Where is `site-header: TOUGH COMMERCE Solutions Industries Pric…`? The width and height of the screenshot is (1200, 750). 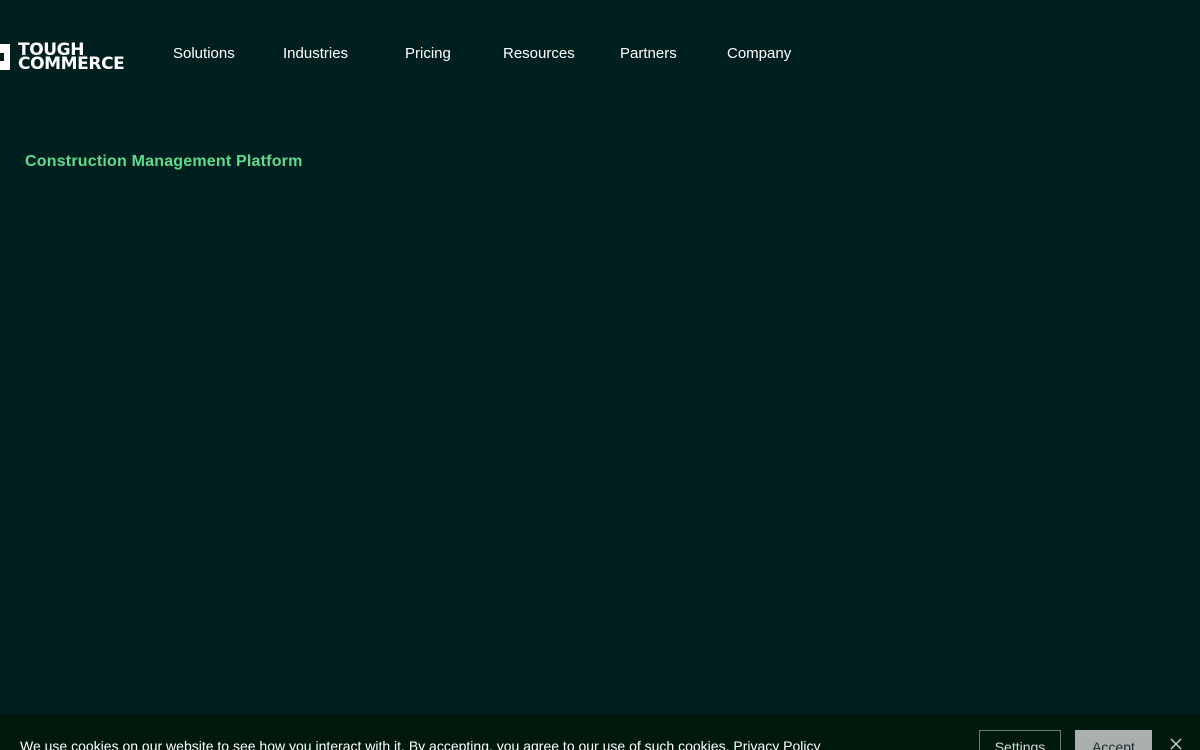
site-header: TOUGH COMMERCE Solutions Industries Pric… is located at coordinates (600, 54).